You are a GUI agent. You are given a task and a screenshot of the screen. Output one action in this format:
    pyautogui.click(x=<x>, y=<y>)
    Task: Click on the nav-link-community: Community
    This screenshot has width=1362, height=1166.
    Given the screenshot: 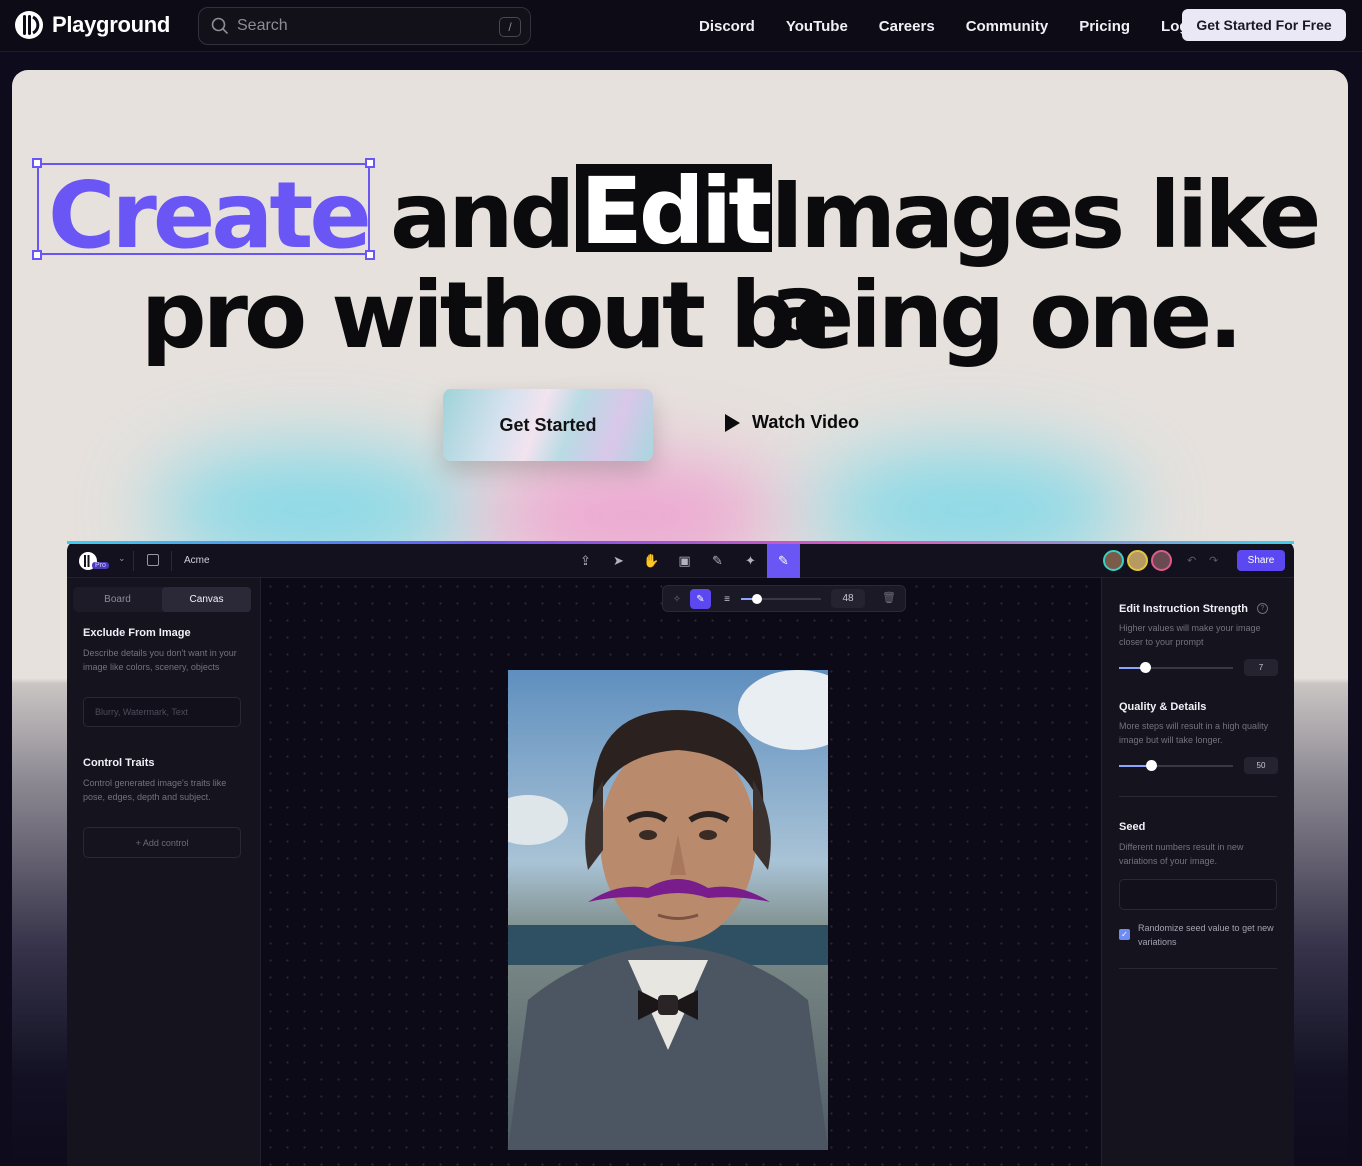 What is the action you would take?
    pyautogui.click(x=1007, y=26)
    